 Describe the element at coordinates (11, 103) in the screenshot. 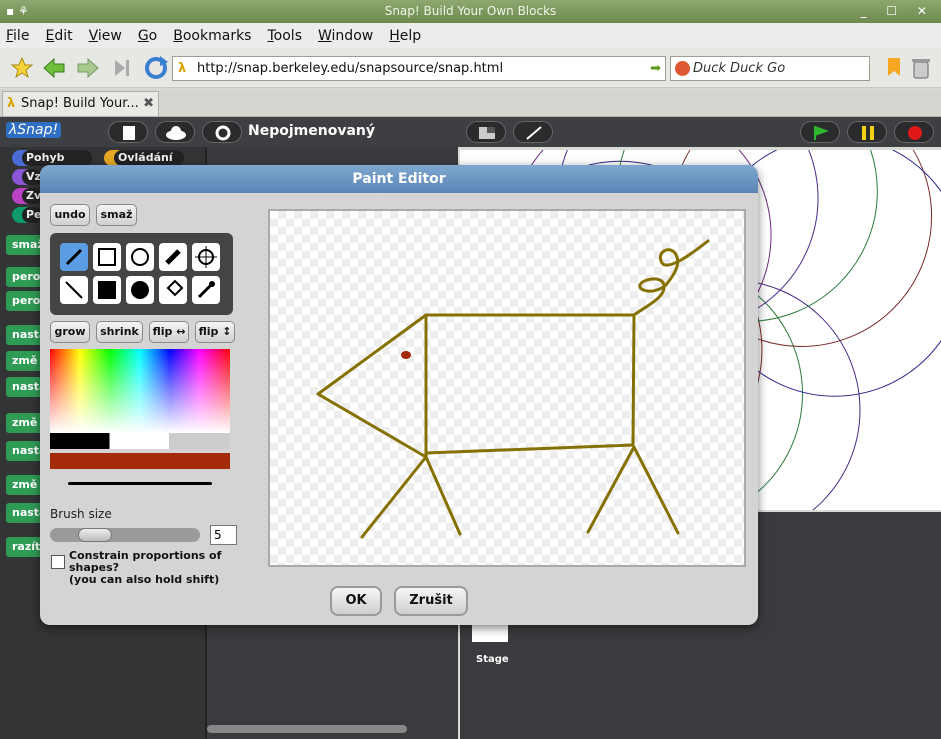

I see `lambda-tab-icon: λ` at that location.